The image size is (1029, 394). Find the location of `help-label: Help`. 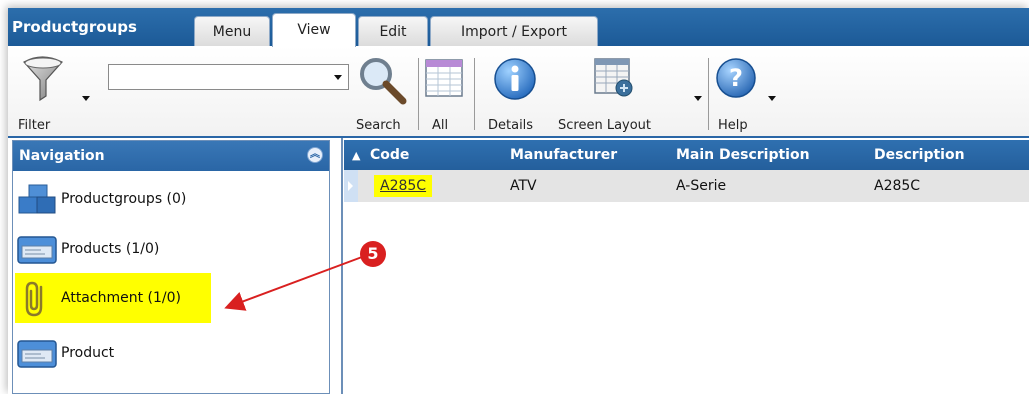

help-label: Help is located at coordinates (733, 125).